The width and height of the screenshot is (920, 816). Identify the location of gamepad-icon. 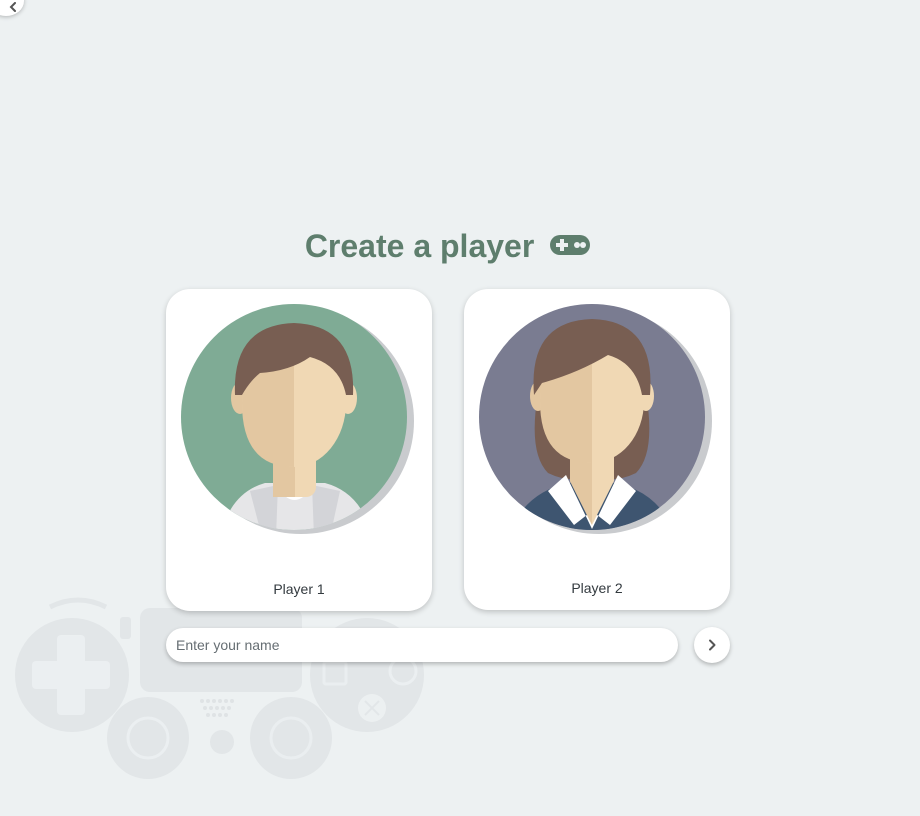
(570, 244).